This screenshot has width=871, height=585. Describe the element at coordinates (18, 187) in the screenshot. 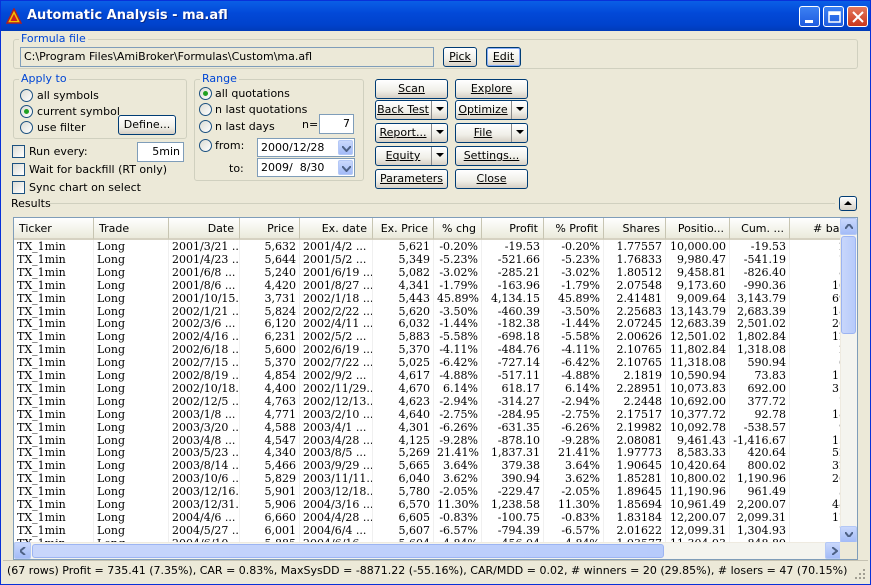

I see `sync-chart-checkbox` at that location.